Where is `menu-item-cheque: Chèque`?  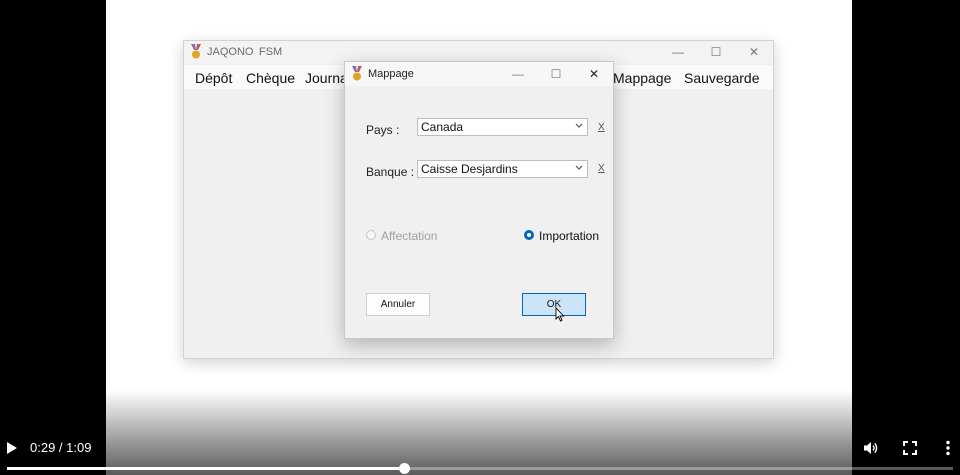
menu-item-cheque: Chèque is located at coordinates (270, 78).